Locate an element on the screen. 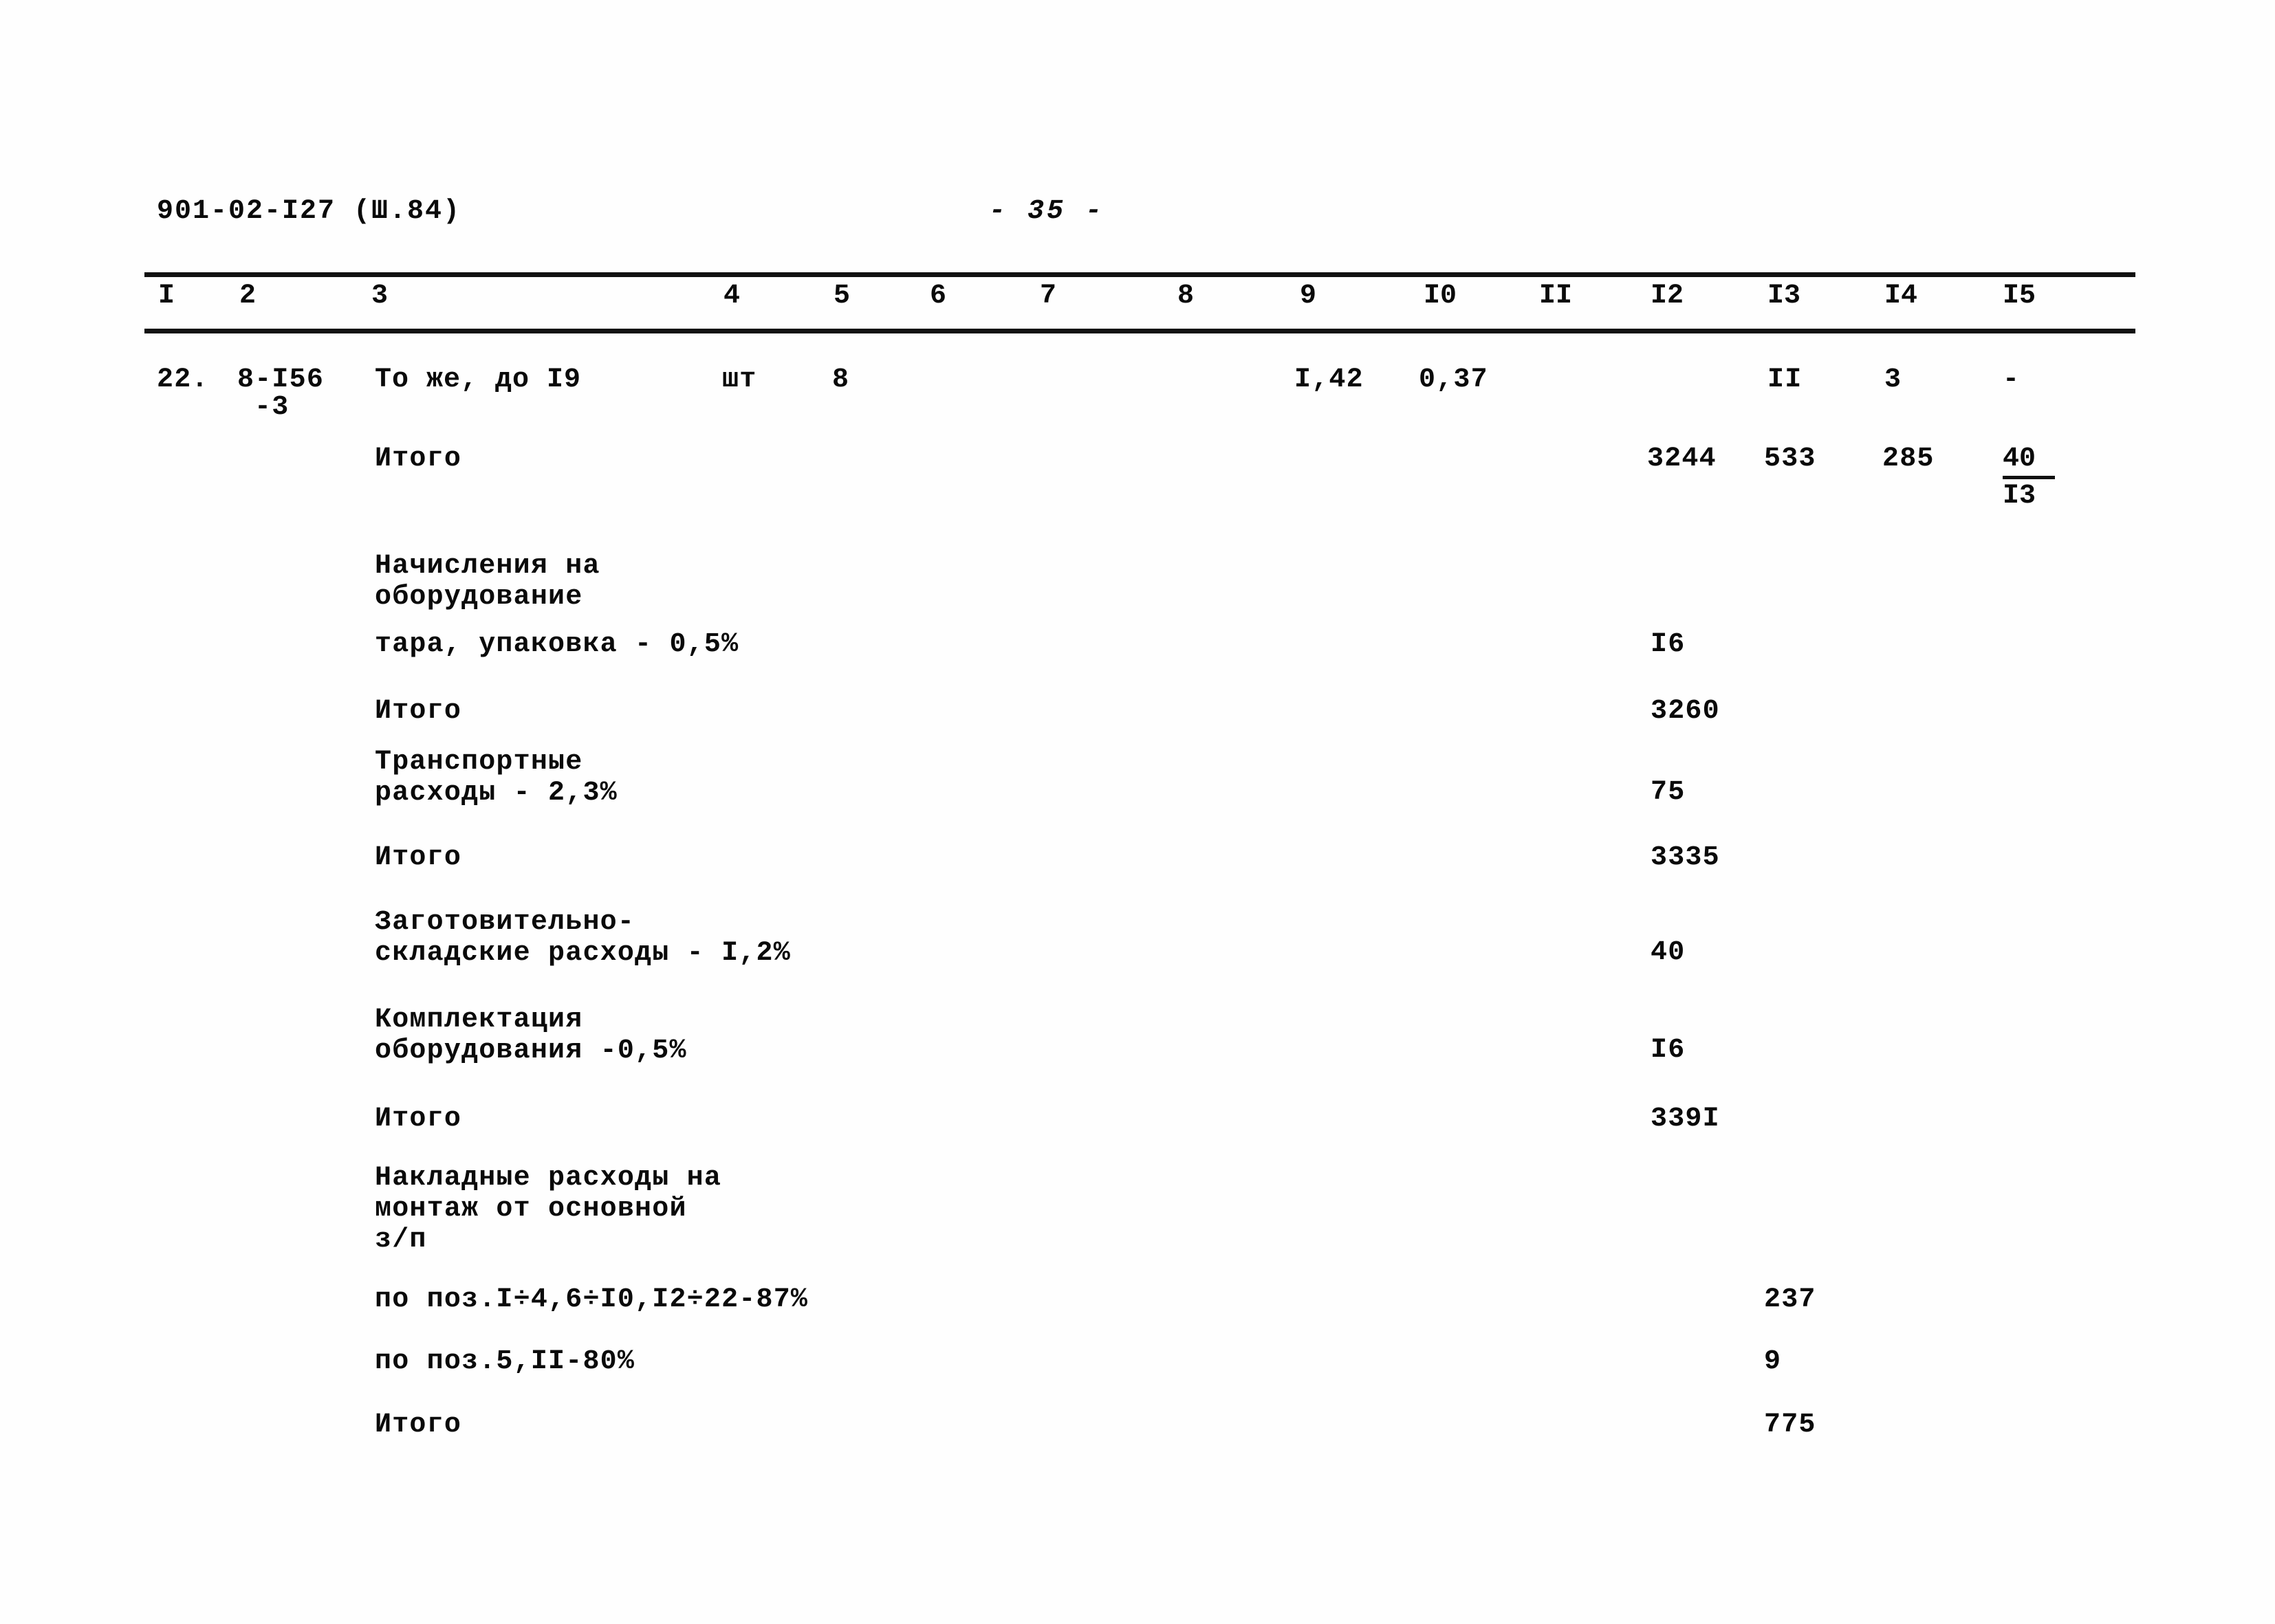  total-row-3-col12: 3335 is located at coordinates (1685, 857).